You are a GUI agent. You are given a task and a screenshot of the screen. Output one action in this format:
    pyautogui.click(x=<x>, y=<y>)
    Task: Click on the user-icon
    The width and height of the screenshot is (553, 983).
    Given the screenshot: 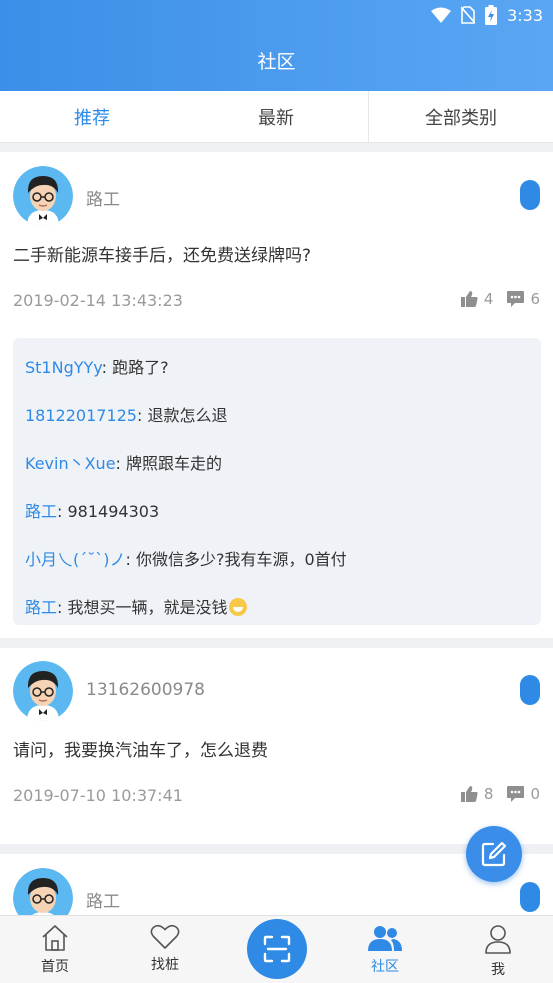 What is the action you would take?
    pyautogui.click(x=498, y=939)
    